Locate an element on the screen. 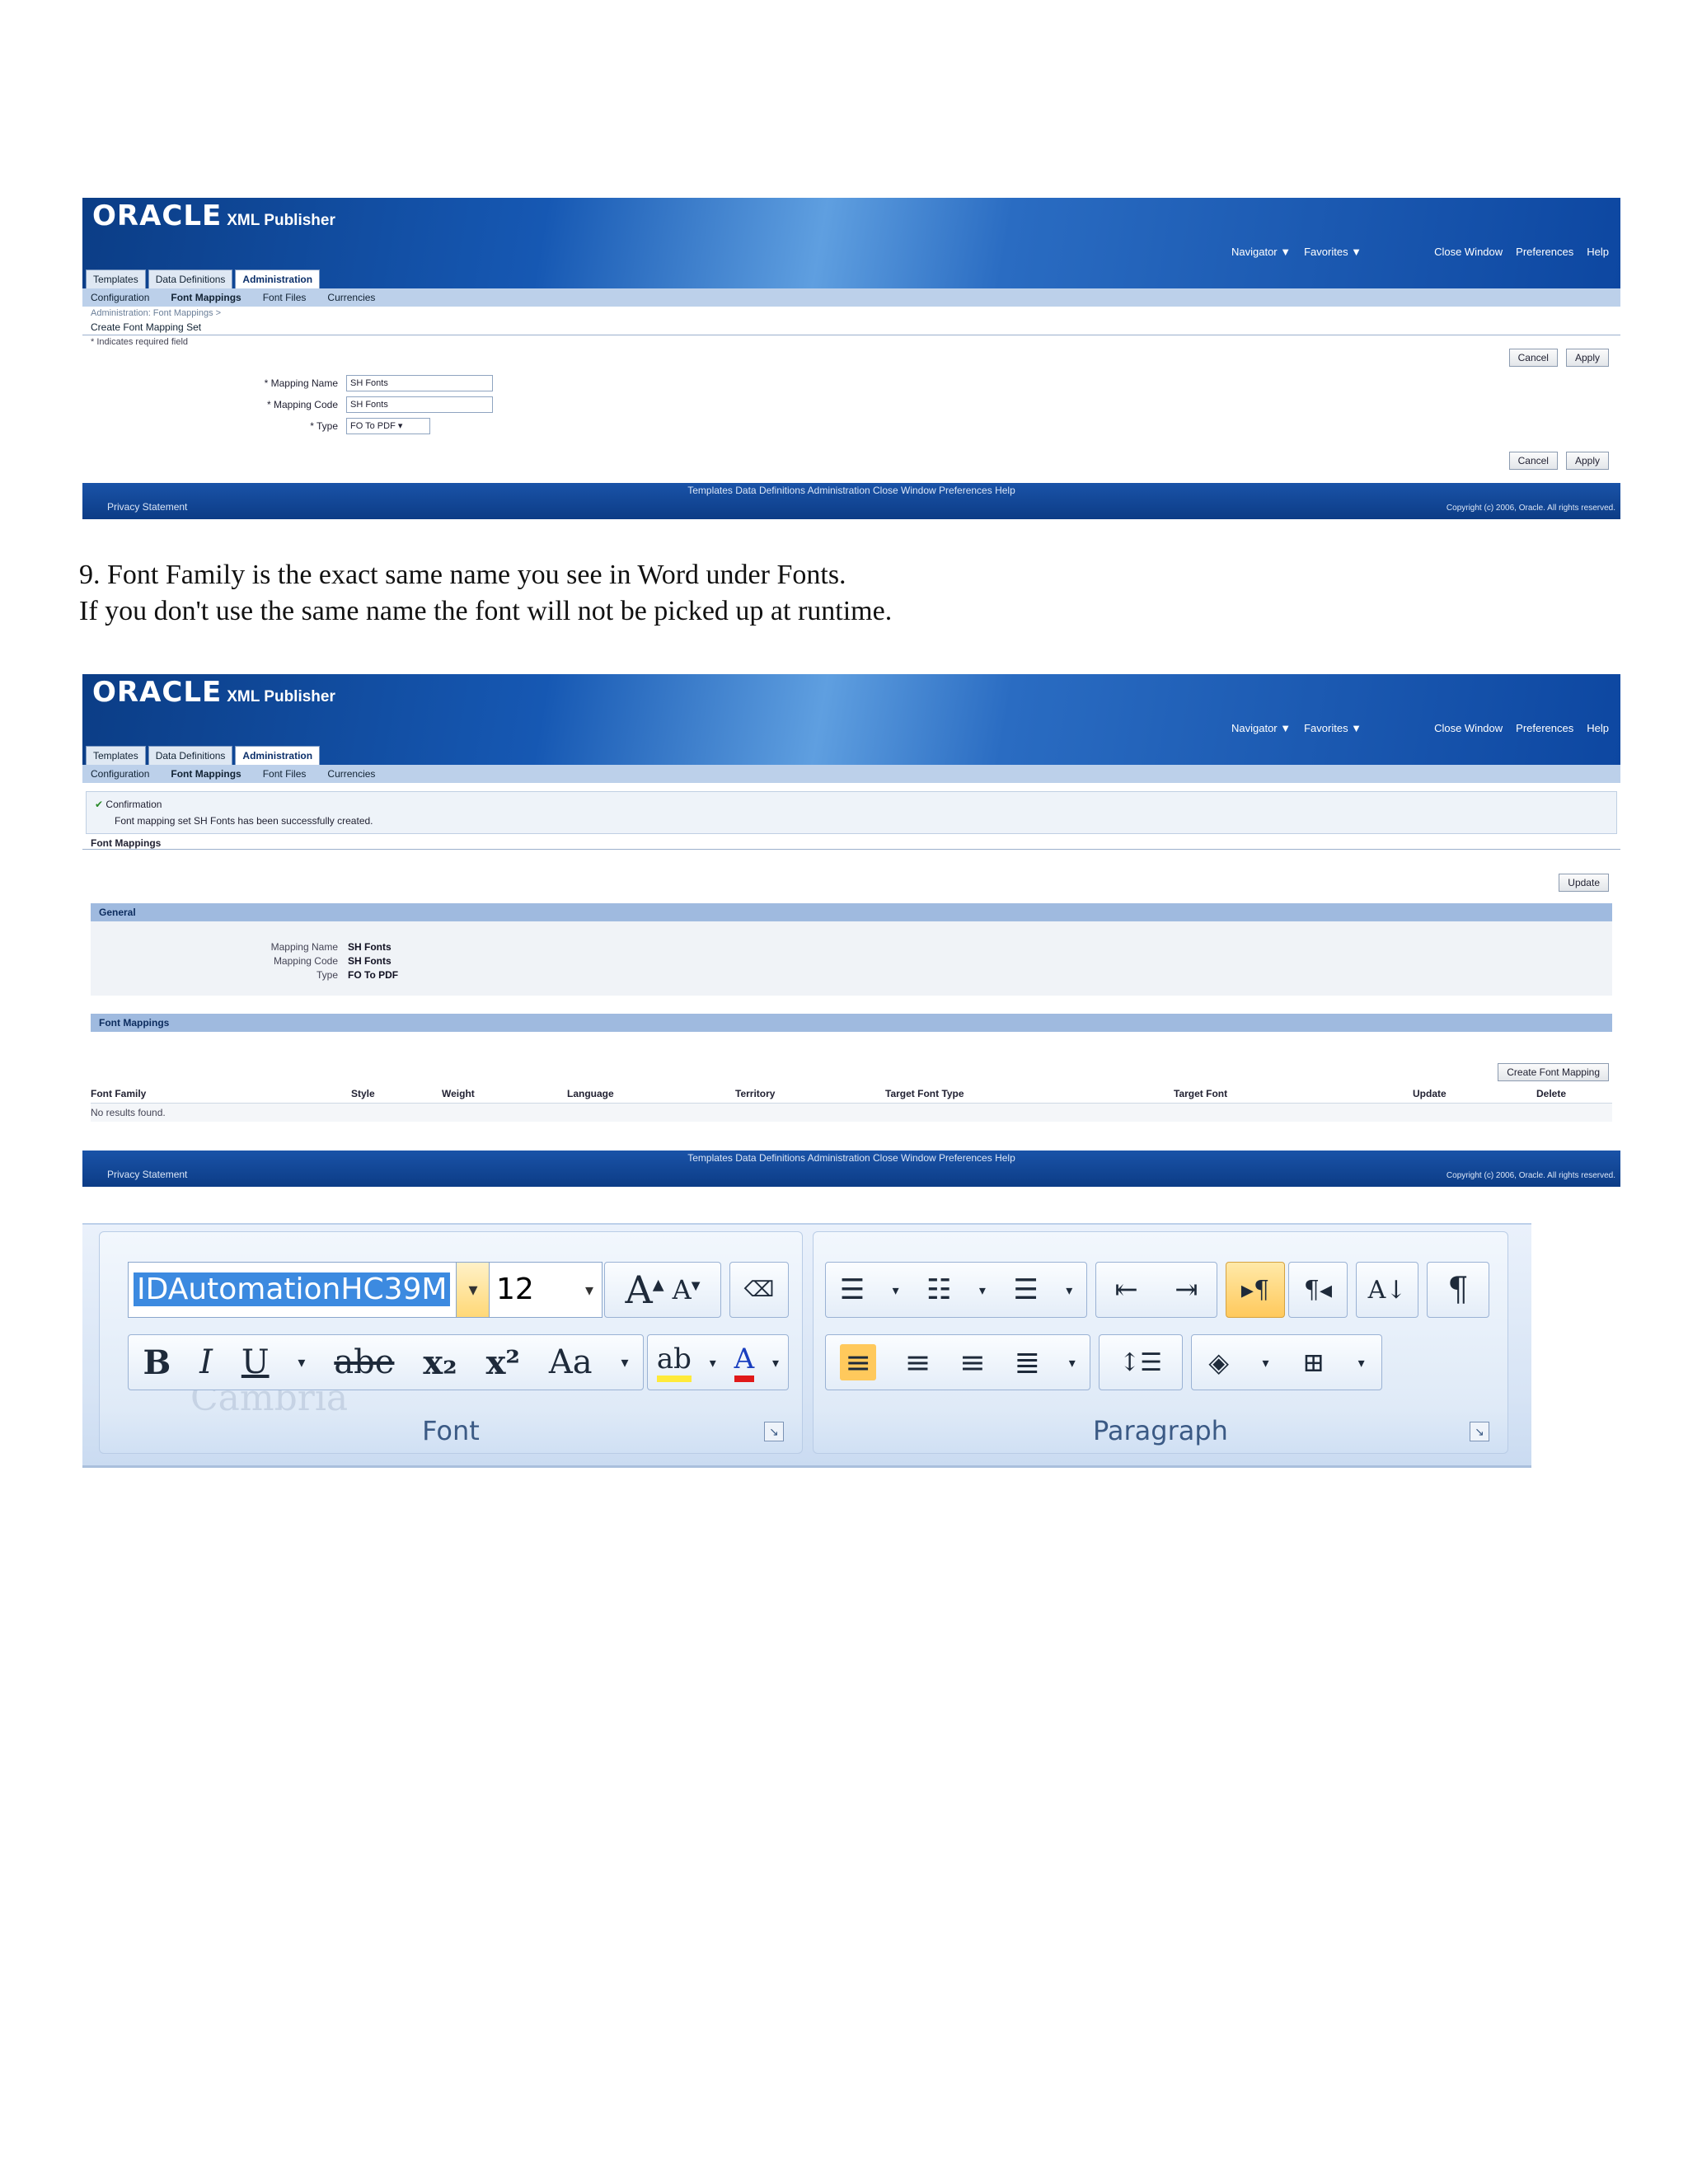 This screenshot has width=1688, height=2184. cancel-button: Cancel is located at coordinates (1533, 358).